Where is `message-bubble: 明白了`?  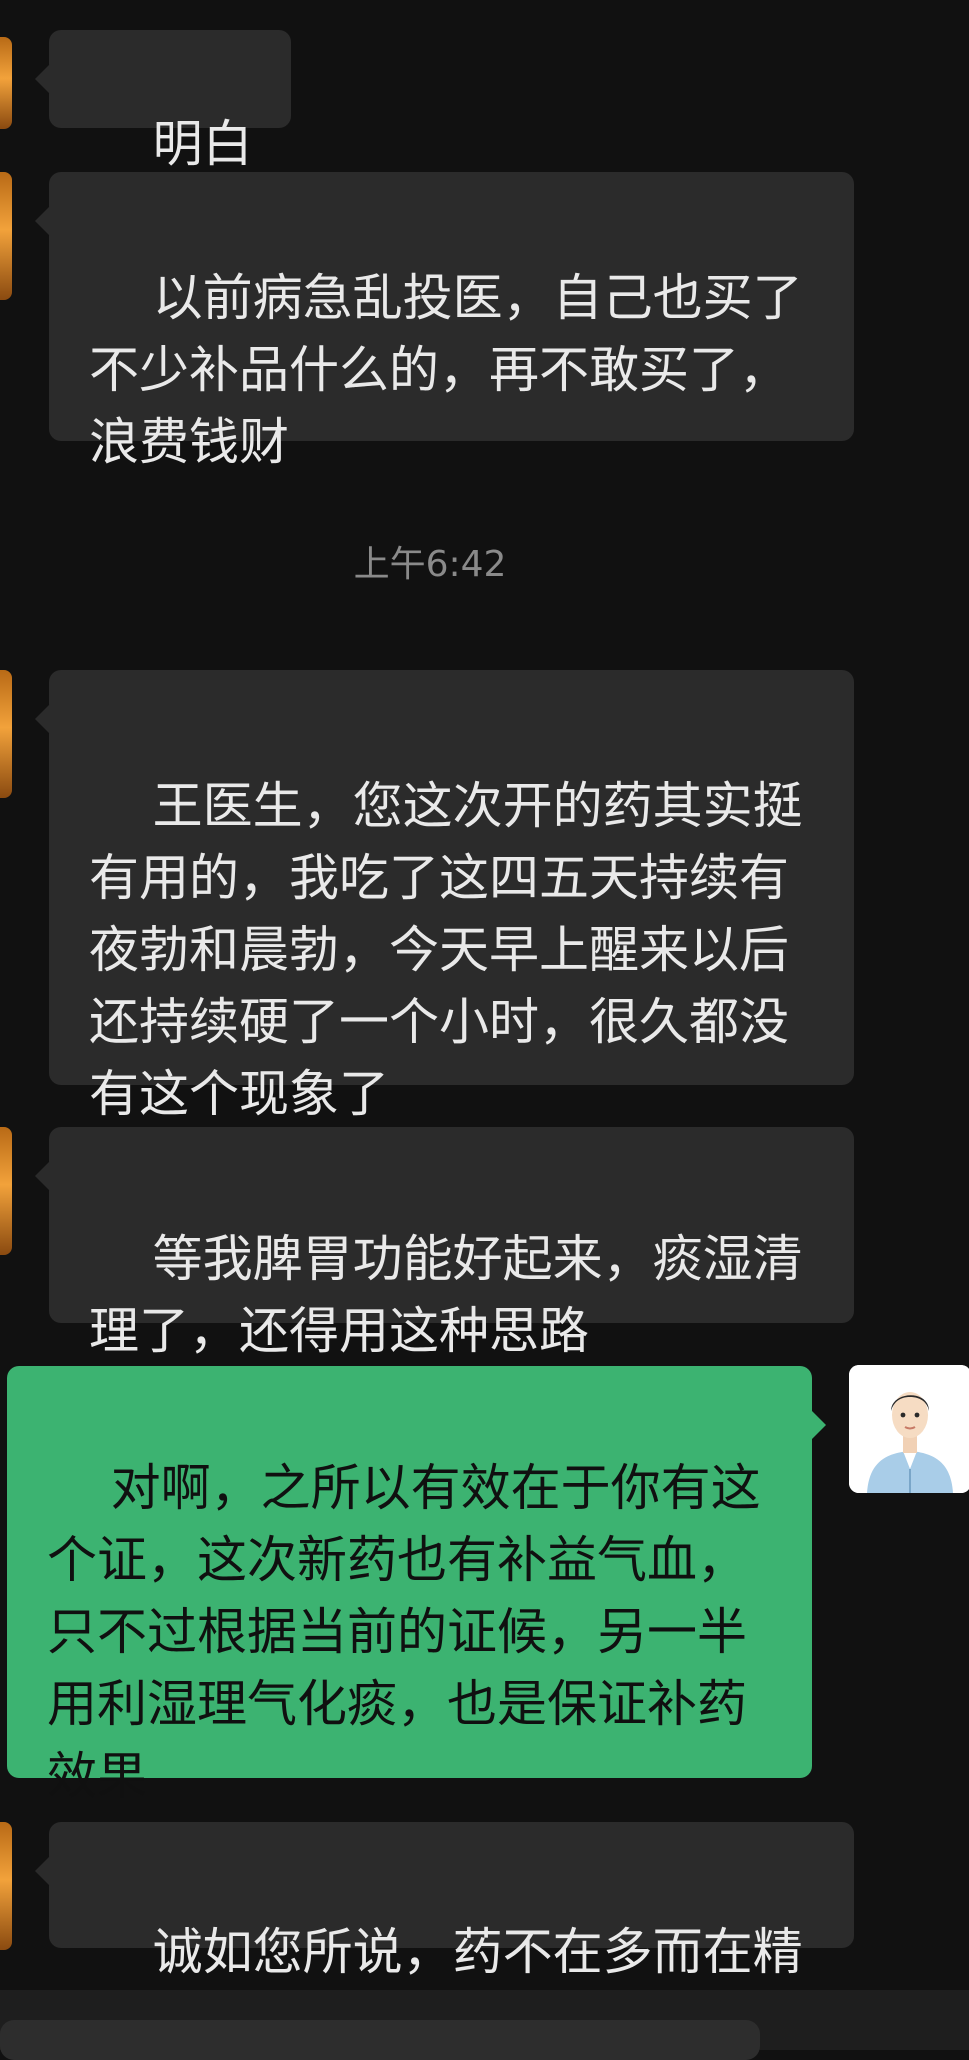
message-bubble: 明白了 is located at coordinates (163, 137).